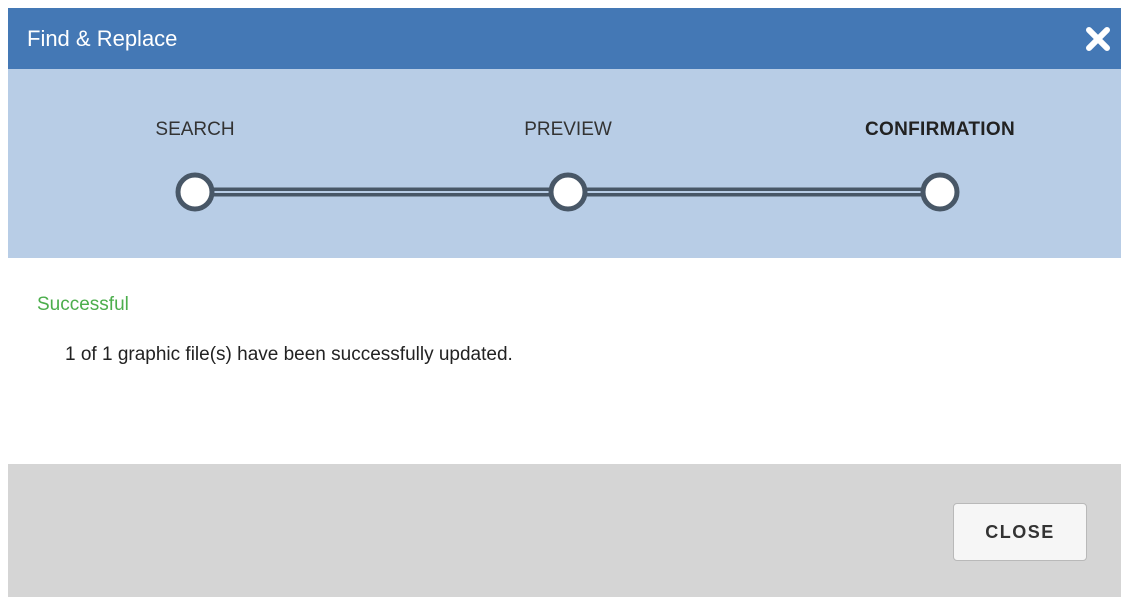  What do you see at coordinates (940, 192) in the screenshot?
I see `step-node-confirmation` at bounding box center [940, 192].